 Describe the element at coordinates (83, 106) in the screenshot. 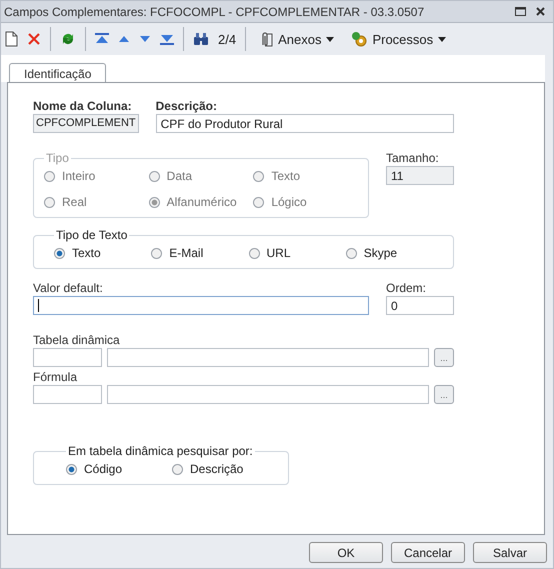

I see `field-label: Nome da Coluna:` at that location.